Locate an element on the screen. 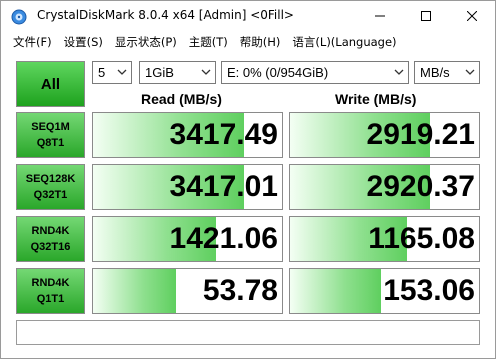 The width and height of the screenshot is (496, 359). menu-theme: 主题(T) is located at coordinates (208, 42).